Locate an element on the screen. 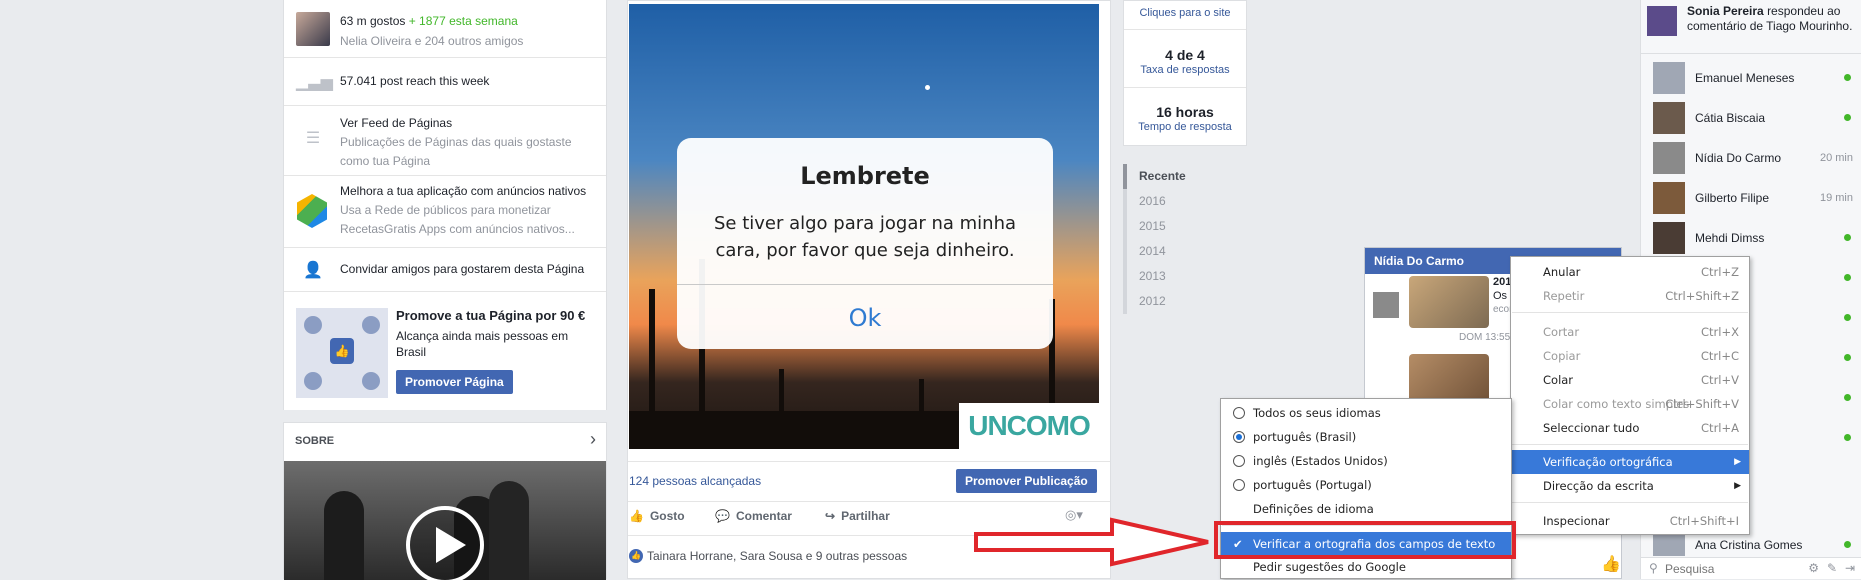 This screenshot has height=580, width=1861. contact-item: Cátia Biscaia is located at coordinates (1753, 118).